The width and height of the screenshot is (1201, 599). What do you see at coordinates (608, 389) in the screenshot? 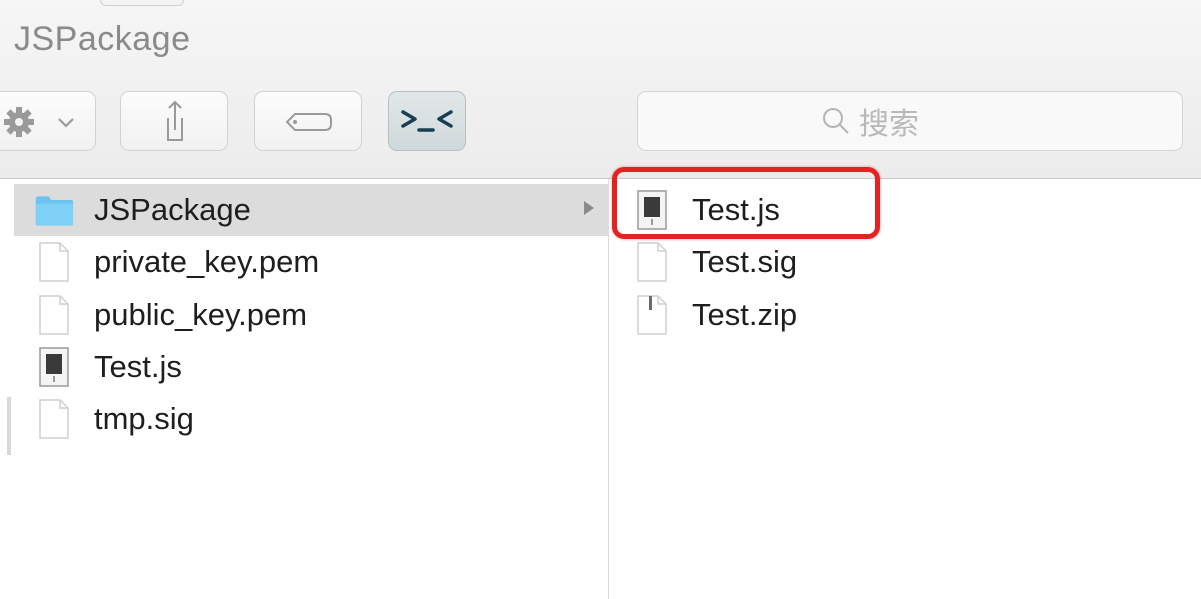
I see `column-divider` at bounding box center [608, 389].